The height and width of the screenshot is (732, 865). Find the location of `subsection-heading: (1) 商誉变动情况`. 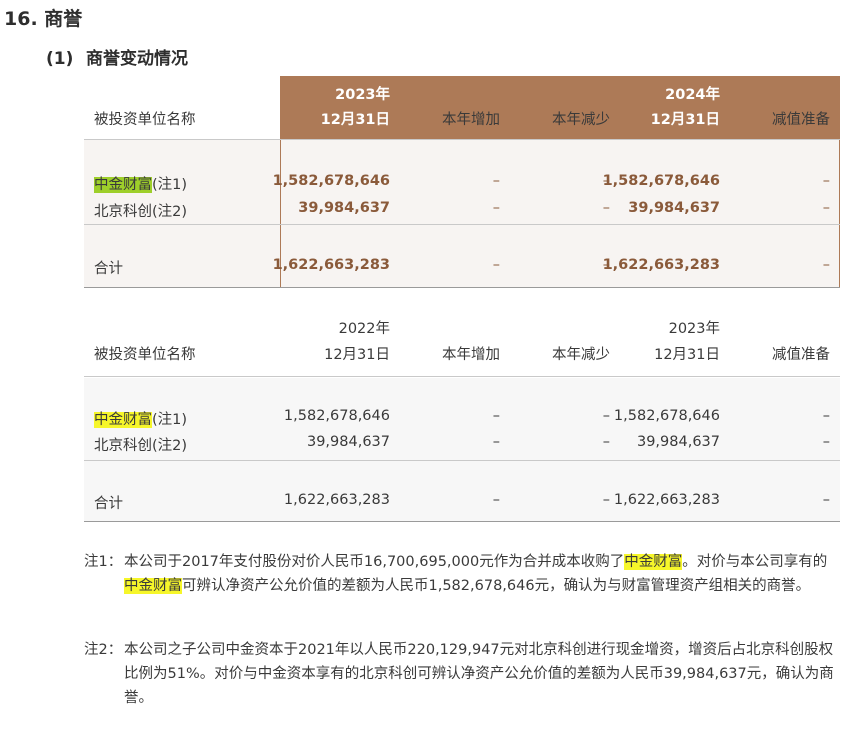

subsection-heading: (1) 商誉变动情况 is located at coordinates (117, 56).